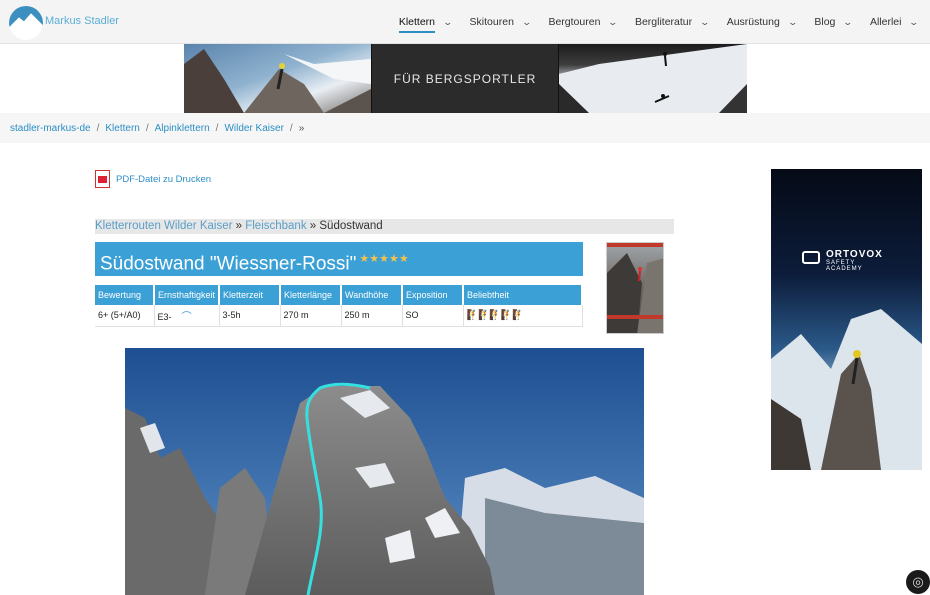  I want to click on table-header: Beliebtheit, so click(523, 295).